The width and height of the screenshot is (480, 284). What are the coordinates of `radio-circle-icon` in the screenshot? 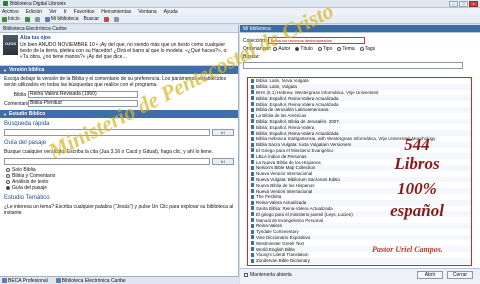 It's located at (275, 49).